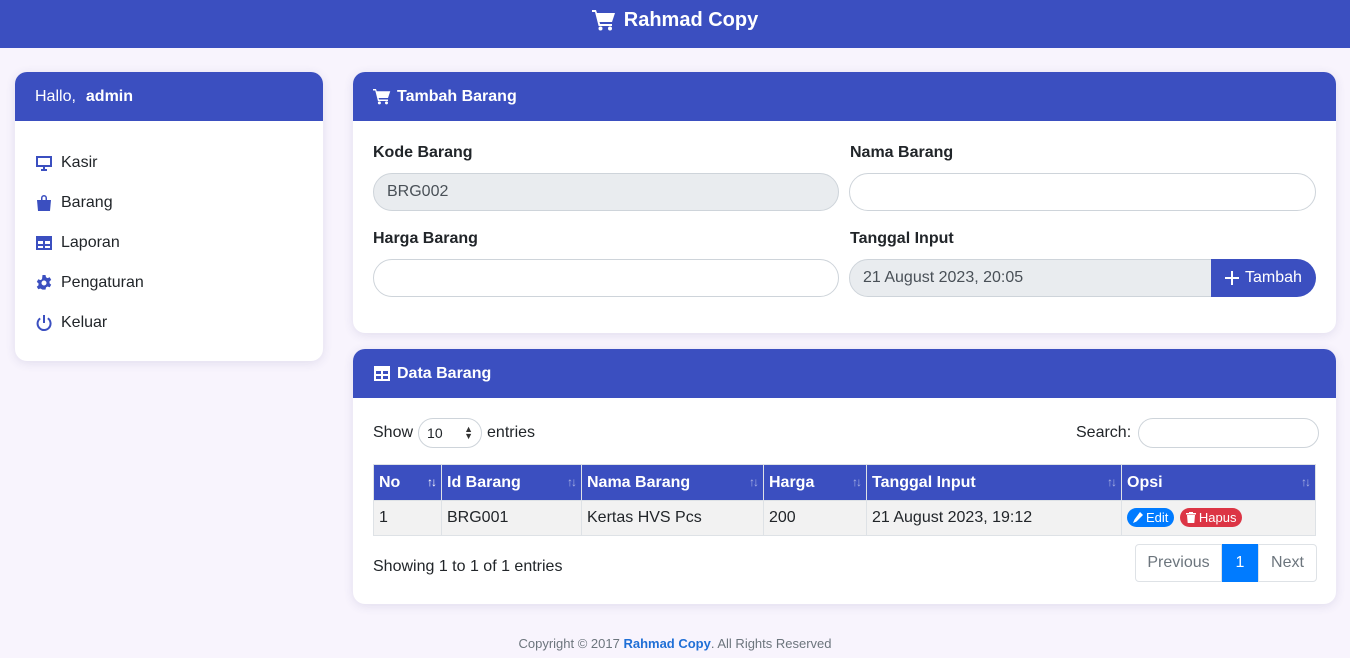 The height and width of the screenshot is (658, 1350). What do you see at coordinates (444, 373) in the screenshot?
I see `data-table-title: Data Barang` at bounding box center [444, 373].